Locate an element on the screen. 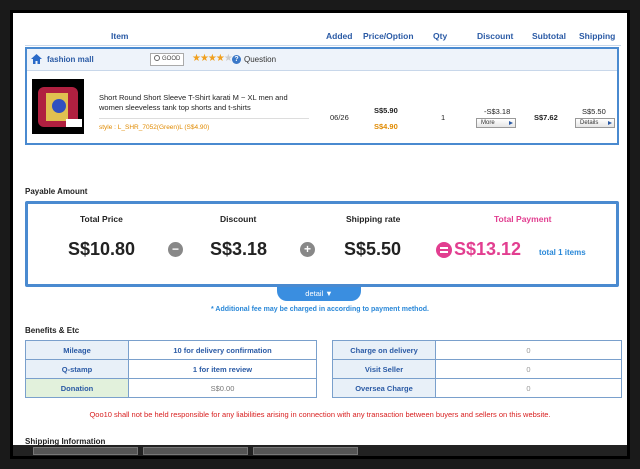  col-shipping: Shipping is located at coordinates (597, 36).